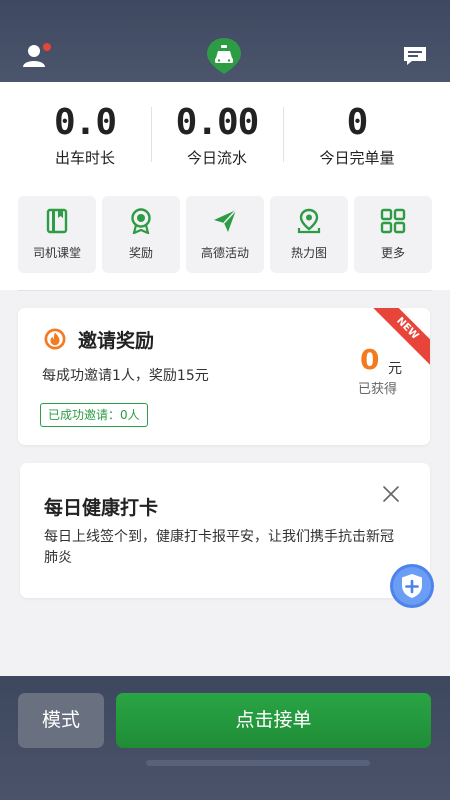  I want to click on feature-grid: 司机课堂 奖励 高德活动 热力图 更多, so click(225, 236).